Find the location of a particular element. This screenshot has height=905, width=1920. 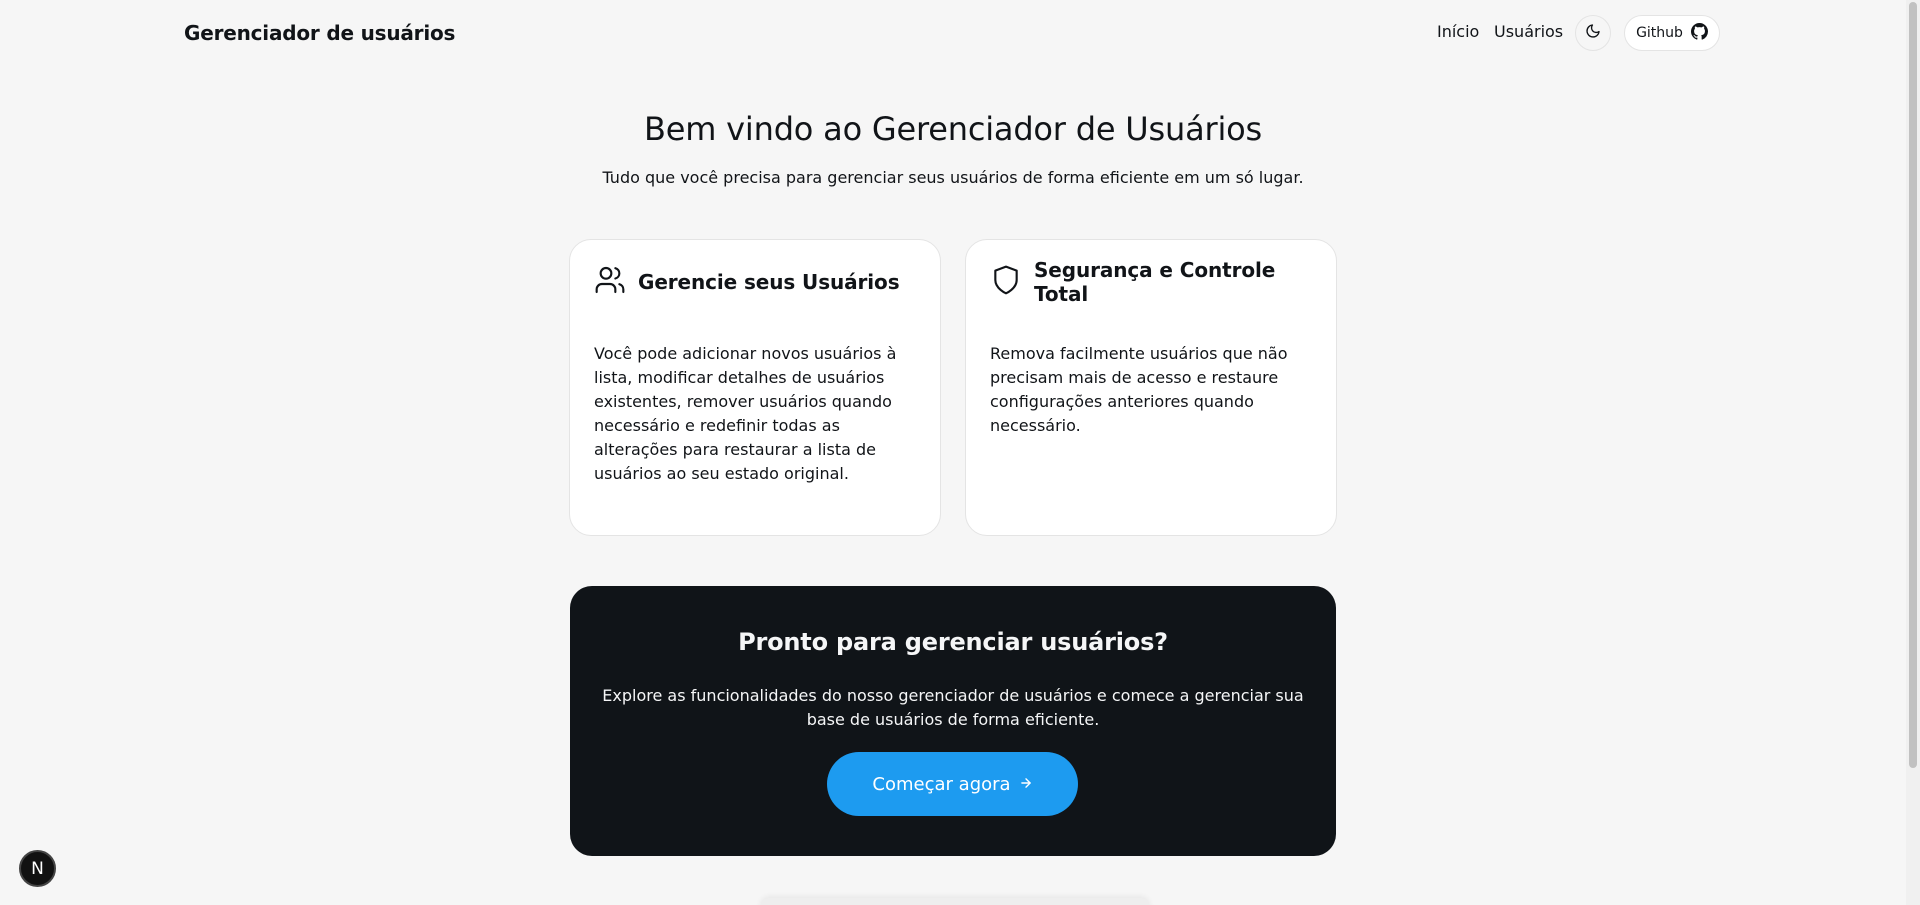

moon-icon is located at coordinates (1593, 33).